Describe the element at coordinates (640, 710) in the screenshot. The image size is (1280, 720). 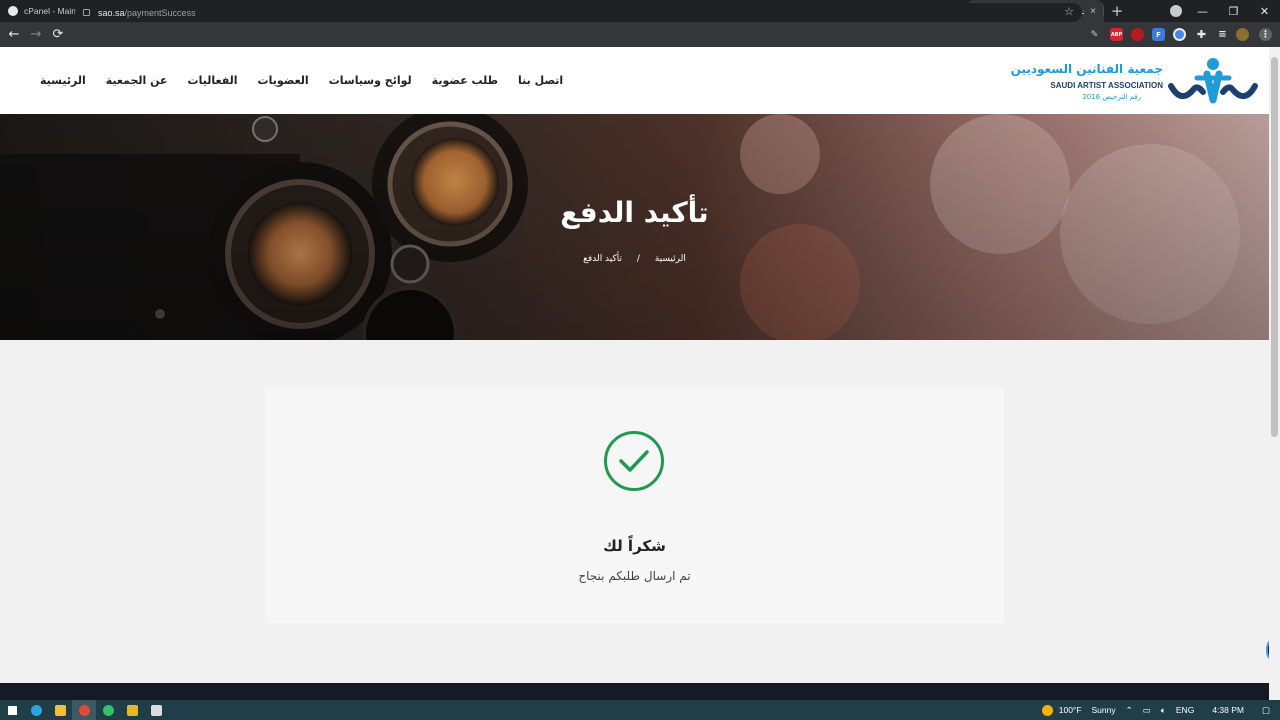
I see `windows-taskbar: 100°F Sunny ⌃ ▭ 🔈︎ ENG 4:38 PM ▢` at that location.